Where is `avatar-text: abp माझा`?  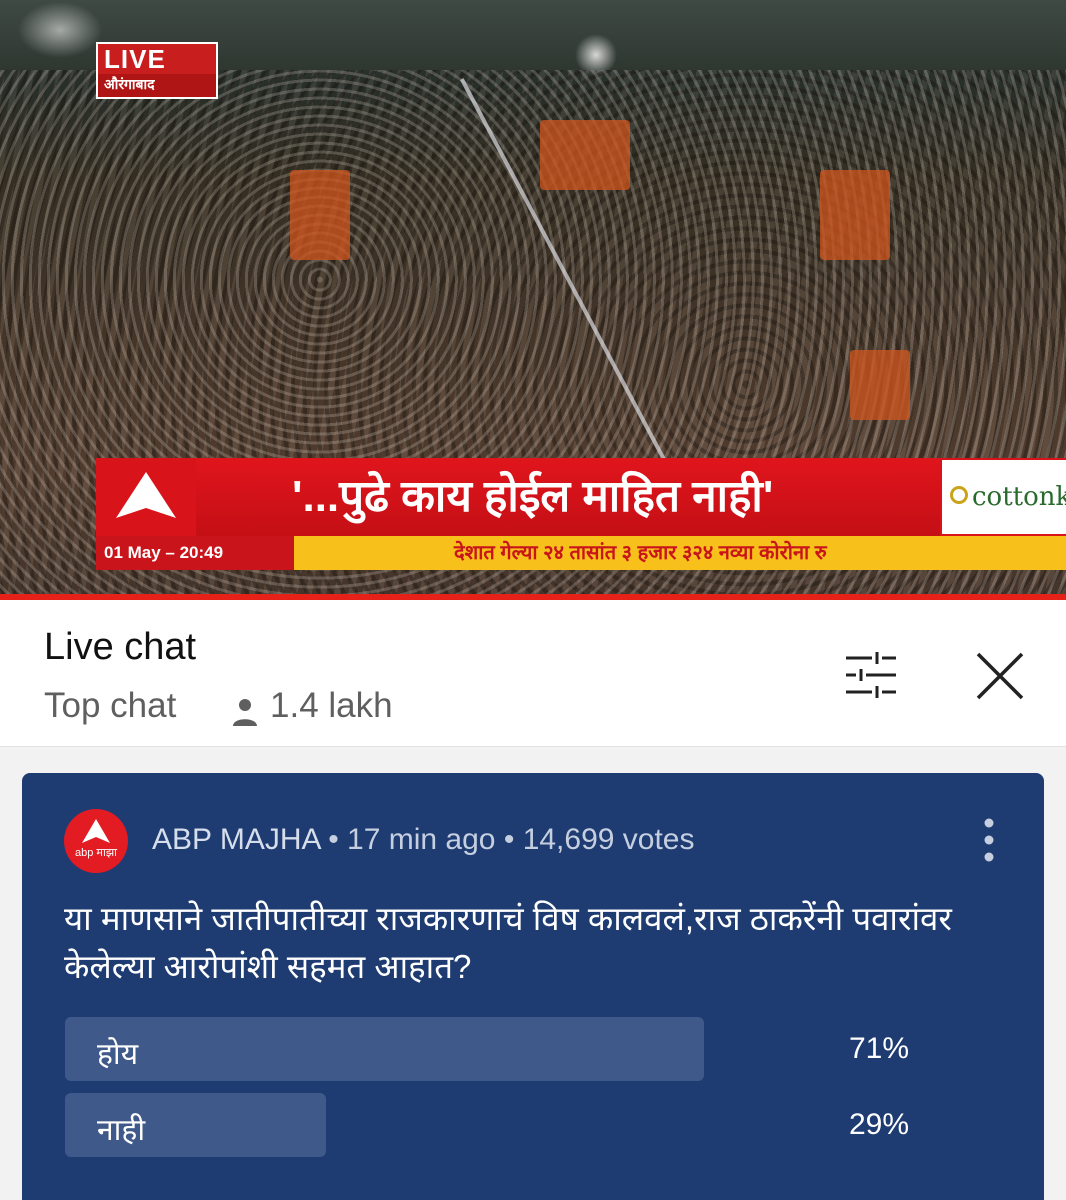 avatar-text: abp माझा is located at coordinates (95, 853).